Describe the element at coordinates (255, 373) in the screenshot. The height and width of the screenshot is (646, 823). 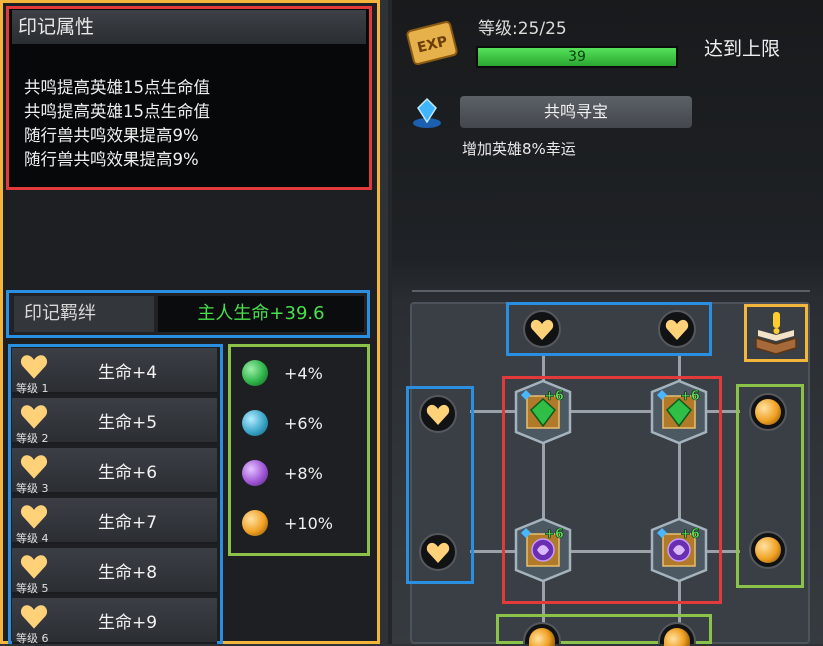
I see `green-orb-icon` at that location.